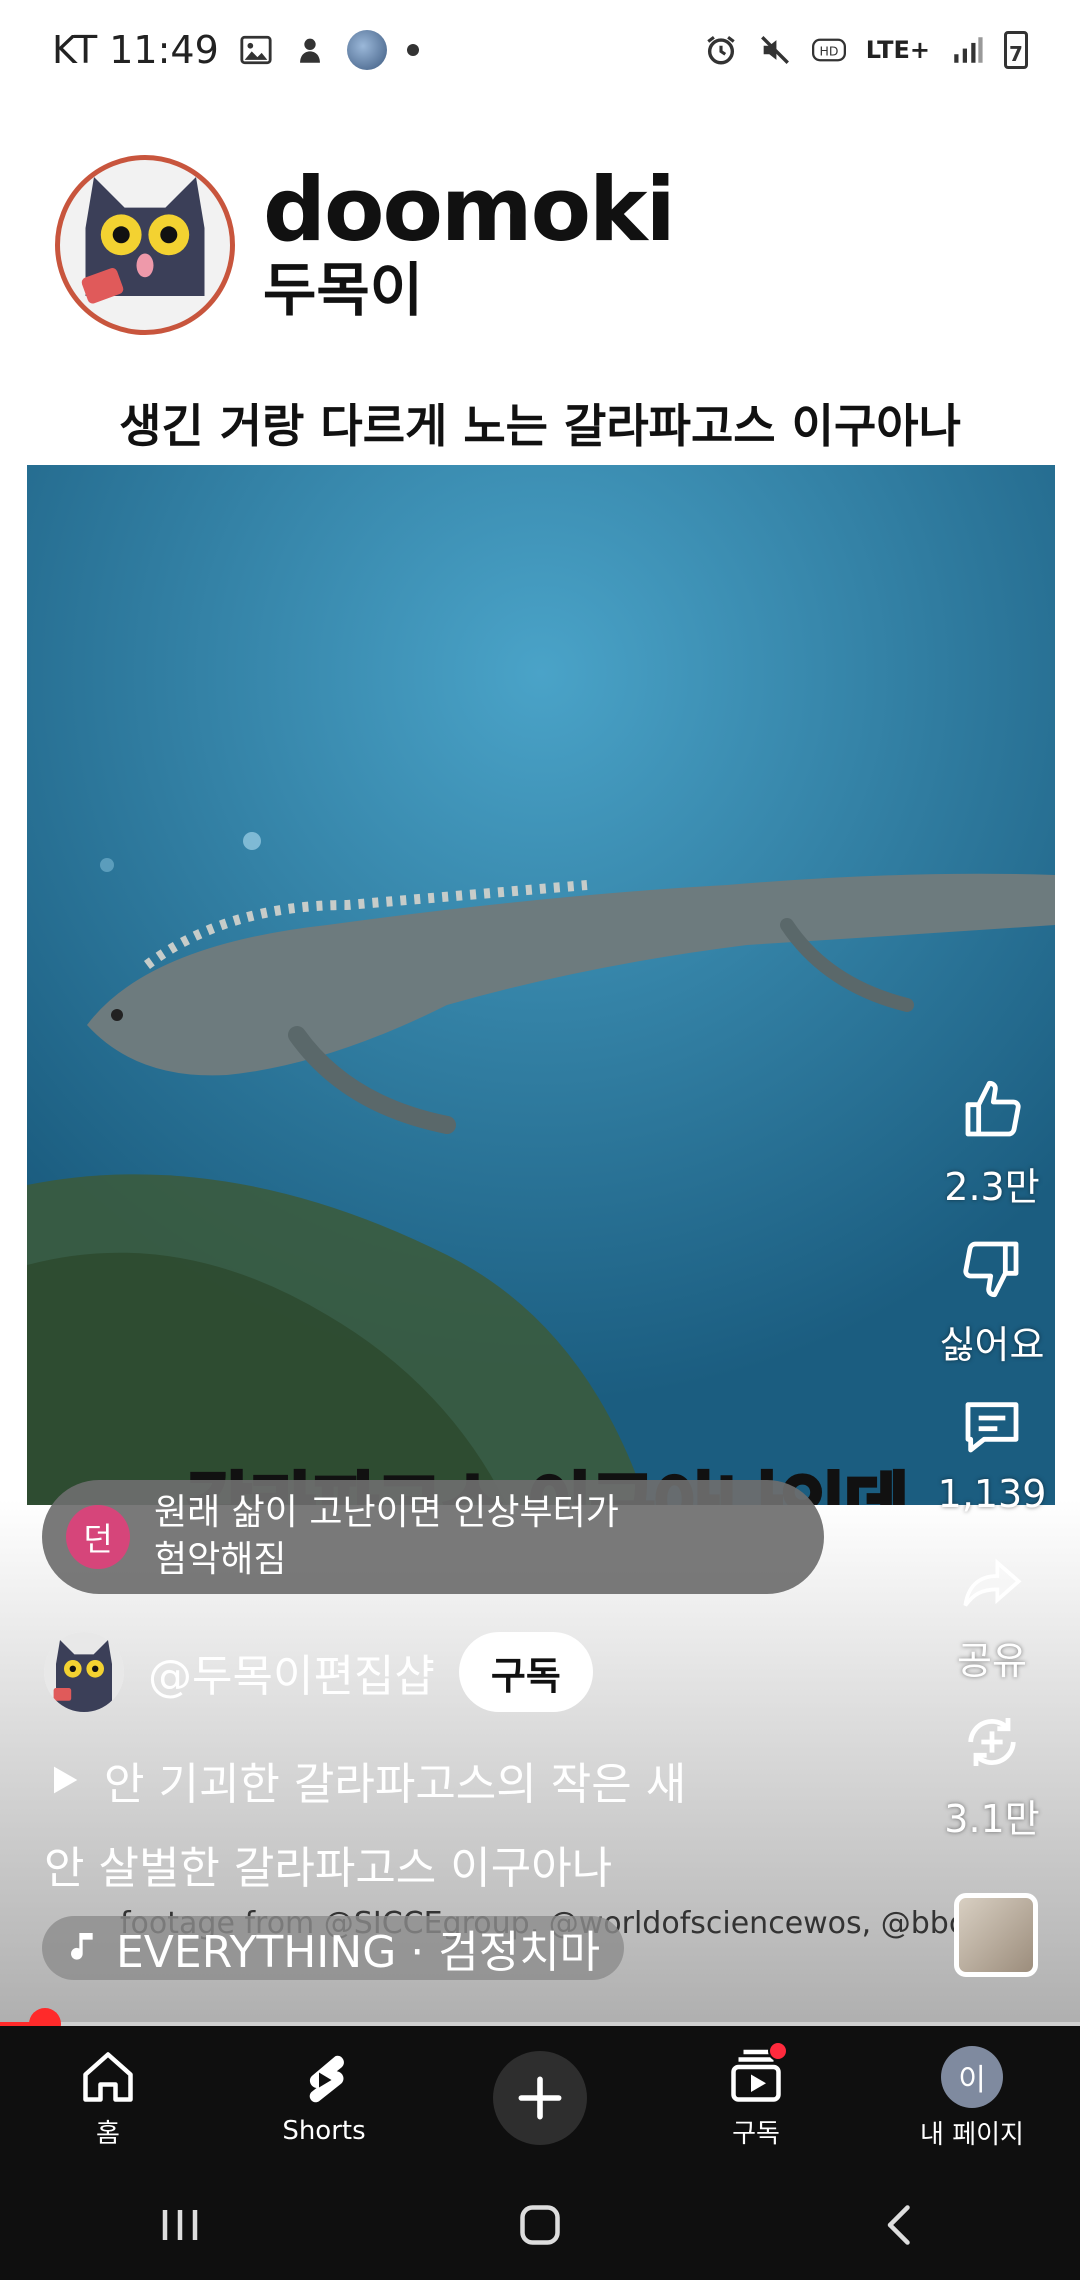 This screenshot has height=2280, width=1080. Describe the element at coordinates (972, 2076) in the screenshot. I see `me-avatar: 이` at that location.